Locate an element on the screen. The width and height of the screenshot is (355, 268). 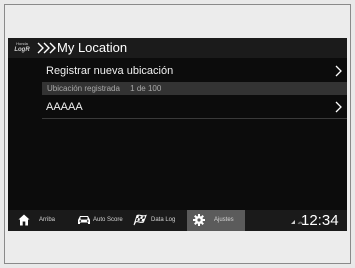
title-bar: Honda LogR My Location is located at coordinates (177, 48).